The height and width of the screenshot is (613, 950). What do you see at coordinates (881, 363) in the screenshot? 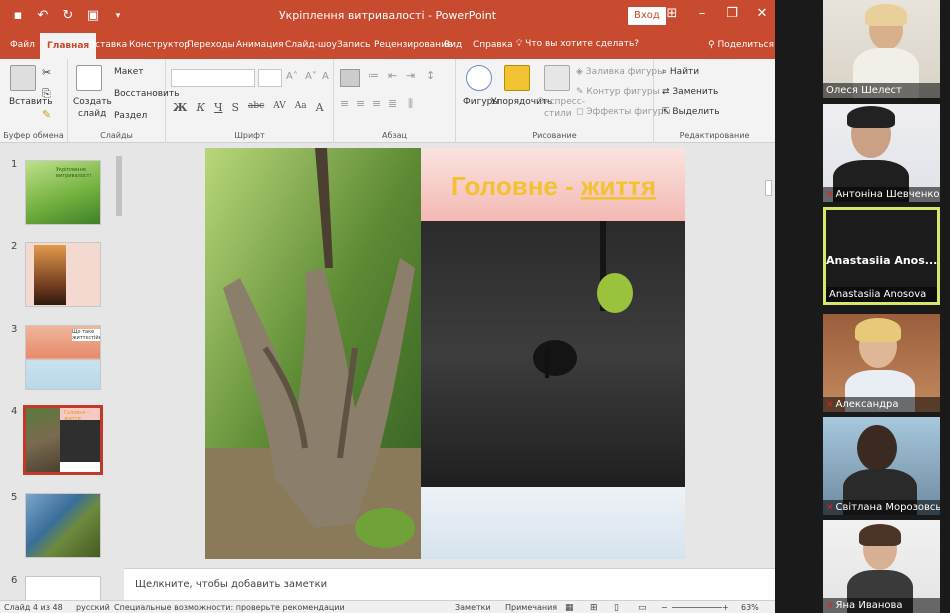
I see `participant-tile-4: ✕ Александра` at bounding box center [881, 363].